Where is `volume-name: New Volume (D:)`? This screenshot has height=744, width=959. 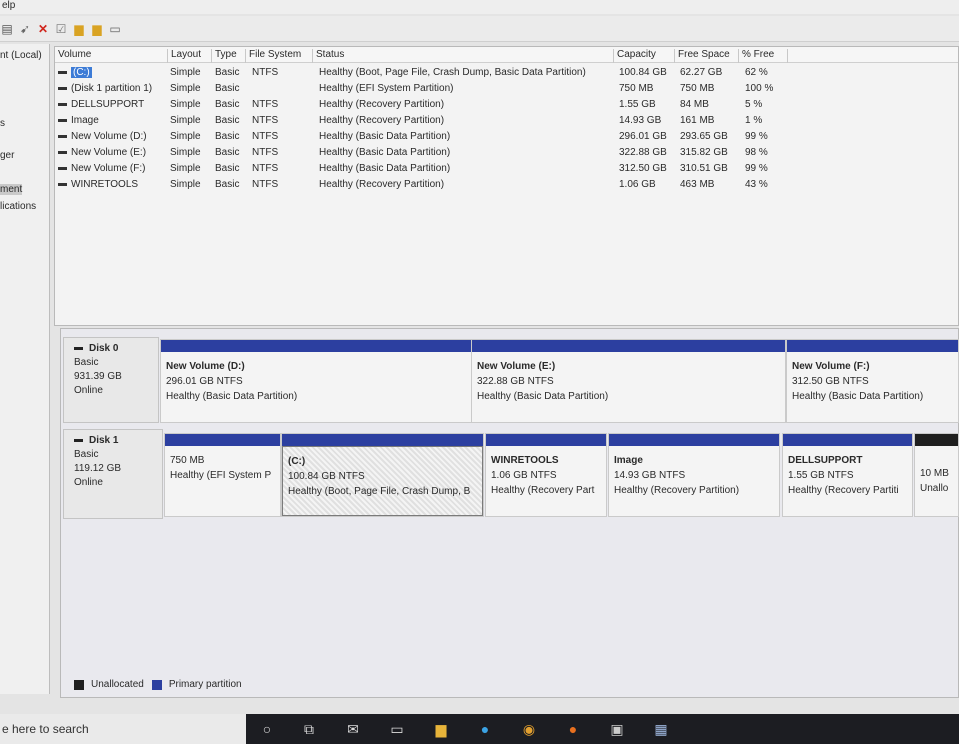 volume-name: New Volume (D:) is located at coordinates (109, 136).